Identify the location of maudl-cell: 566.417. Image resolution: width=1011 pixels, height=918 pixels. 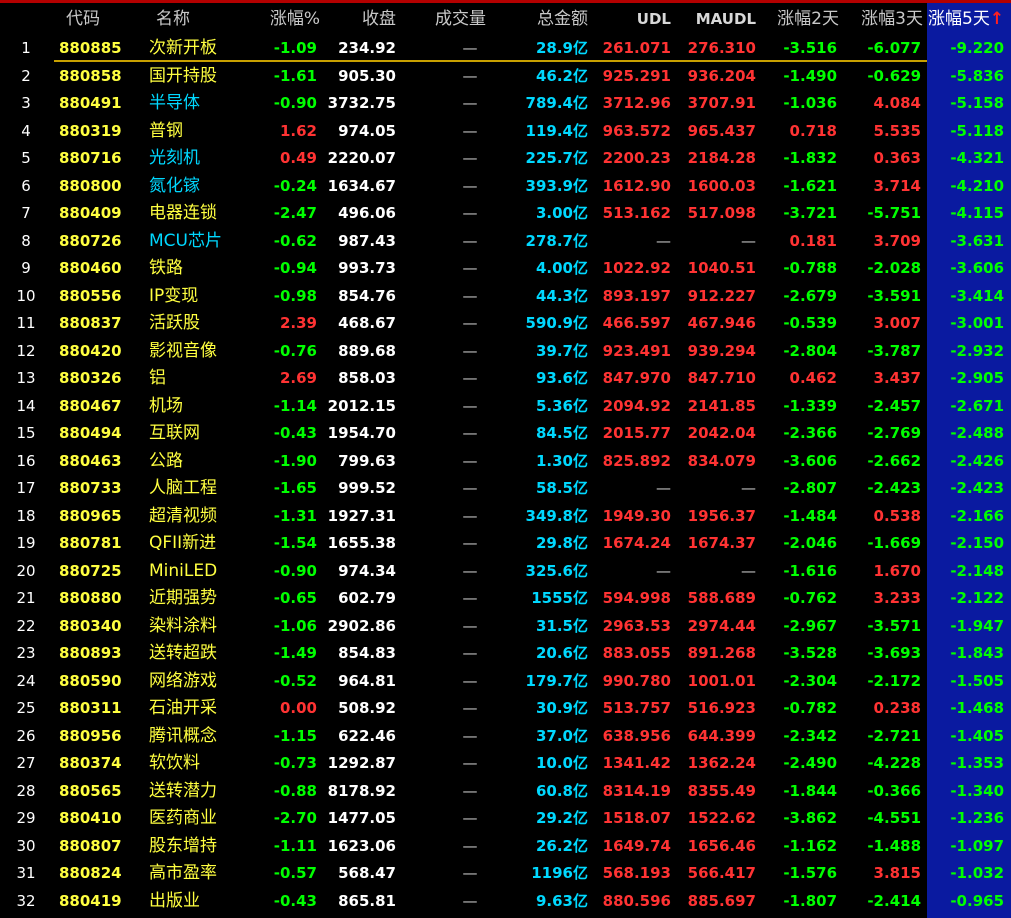
(721, 873).